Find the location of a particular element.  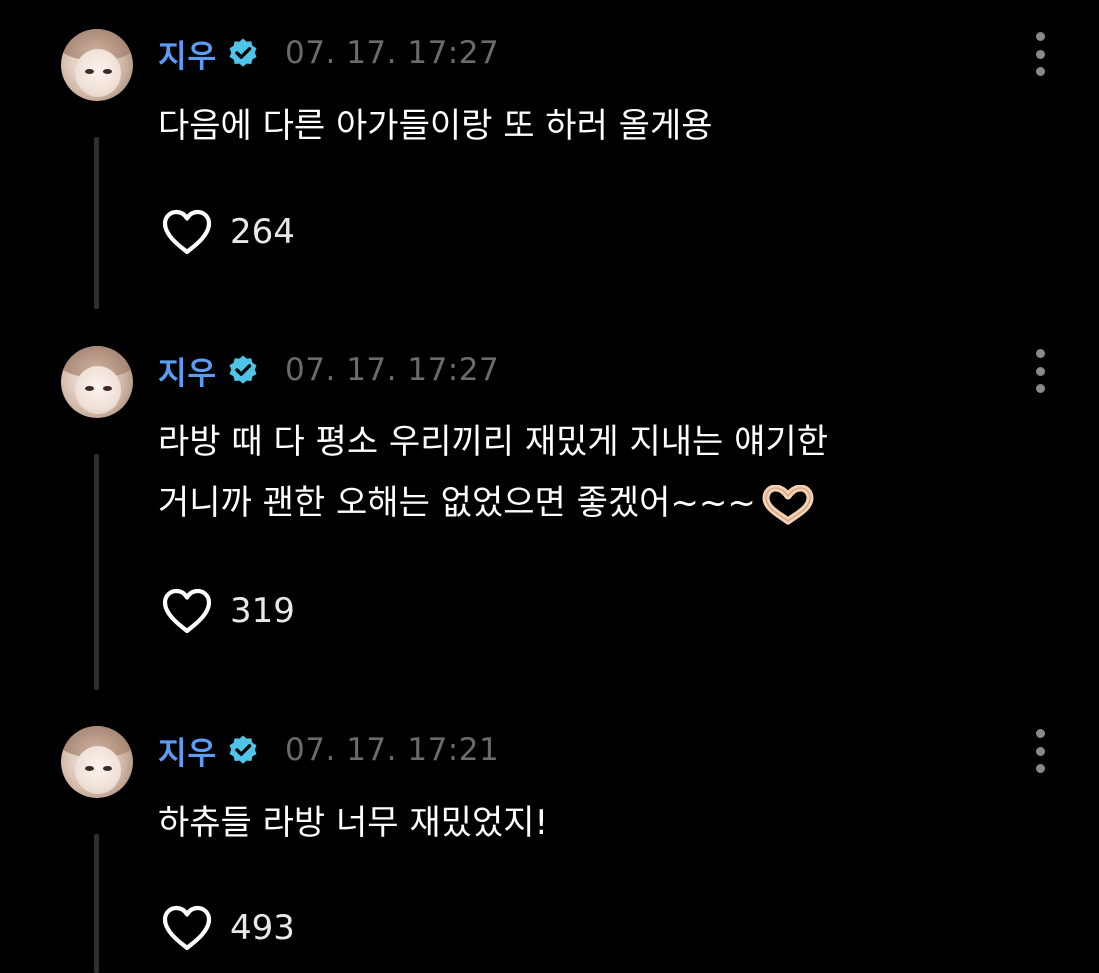

like-row: 493 is located at coordinates (227, 928).